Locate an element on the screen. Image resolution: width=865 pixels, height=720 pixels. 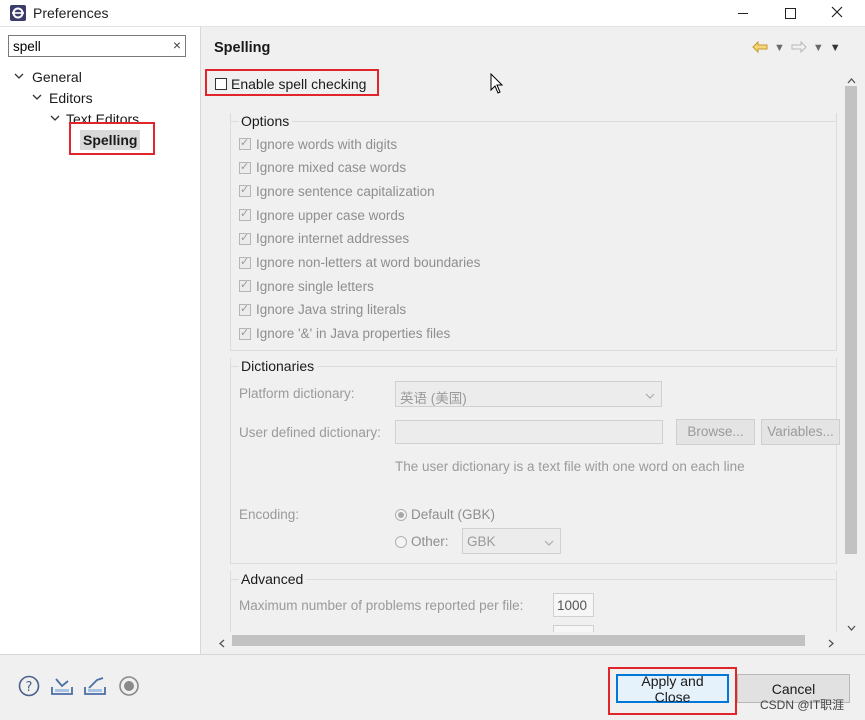
encoding-other-radio: Other: is located at coordinates (422, 541).